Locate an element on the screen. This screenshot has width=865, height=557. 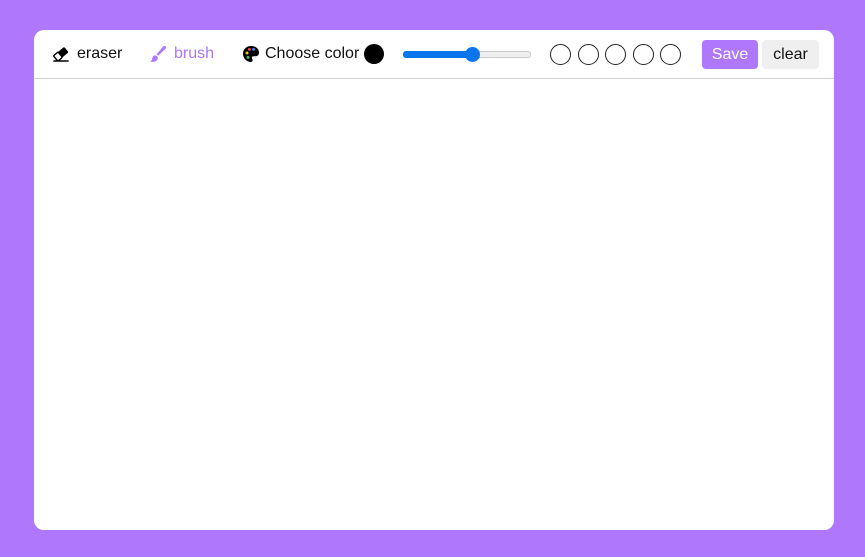
clear-button-label: clear is located at coordinates (790, 54).